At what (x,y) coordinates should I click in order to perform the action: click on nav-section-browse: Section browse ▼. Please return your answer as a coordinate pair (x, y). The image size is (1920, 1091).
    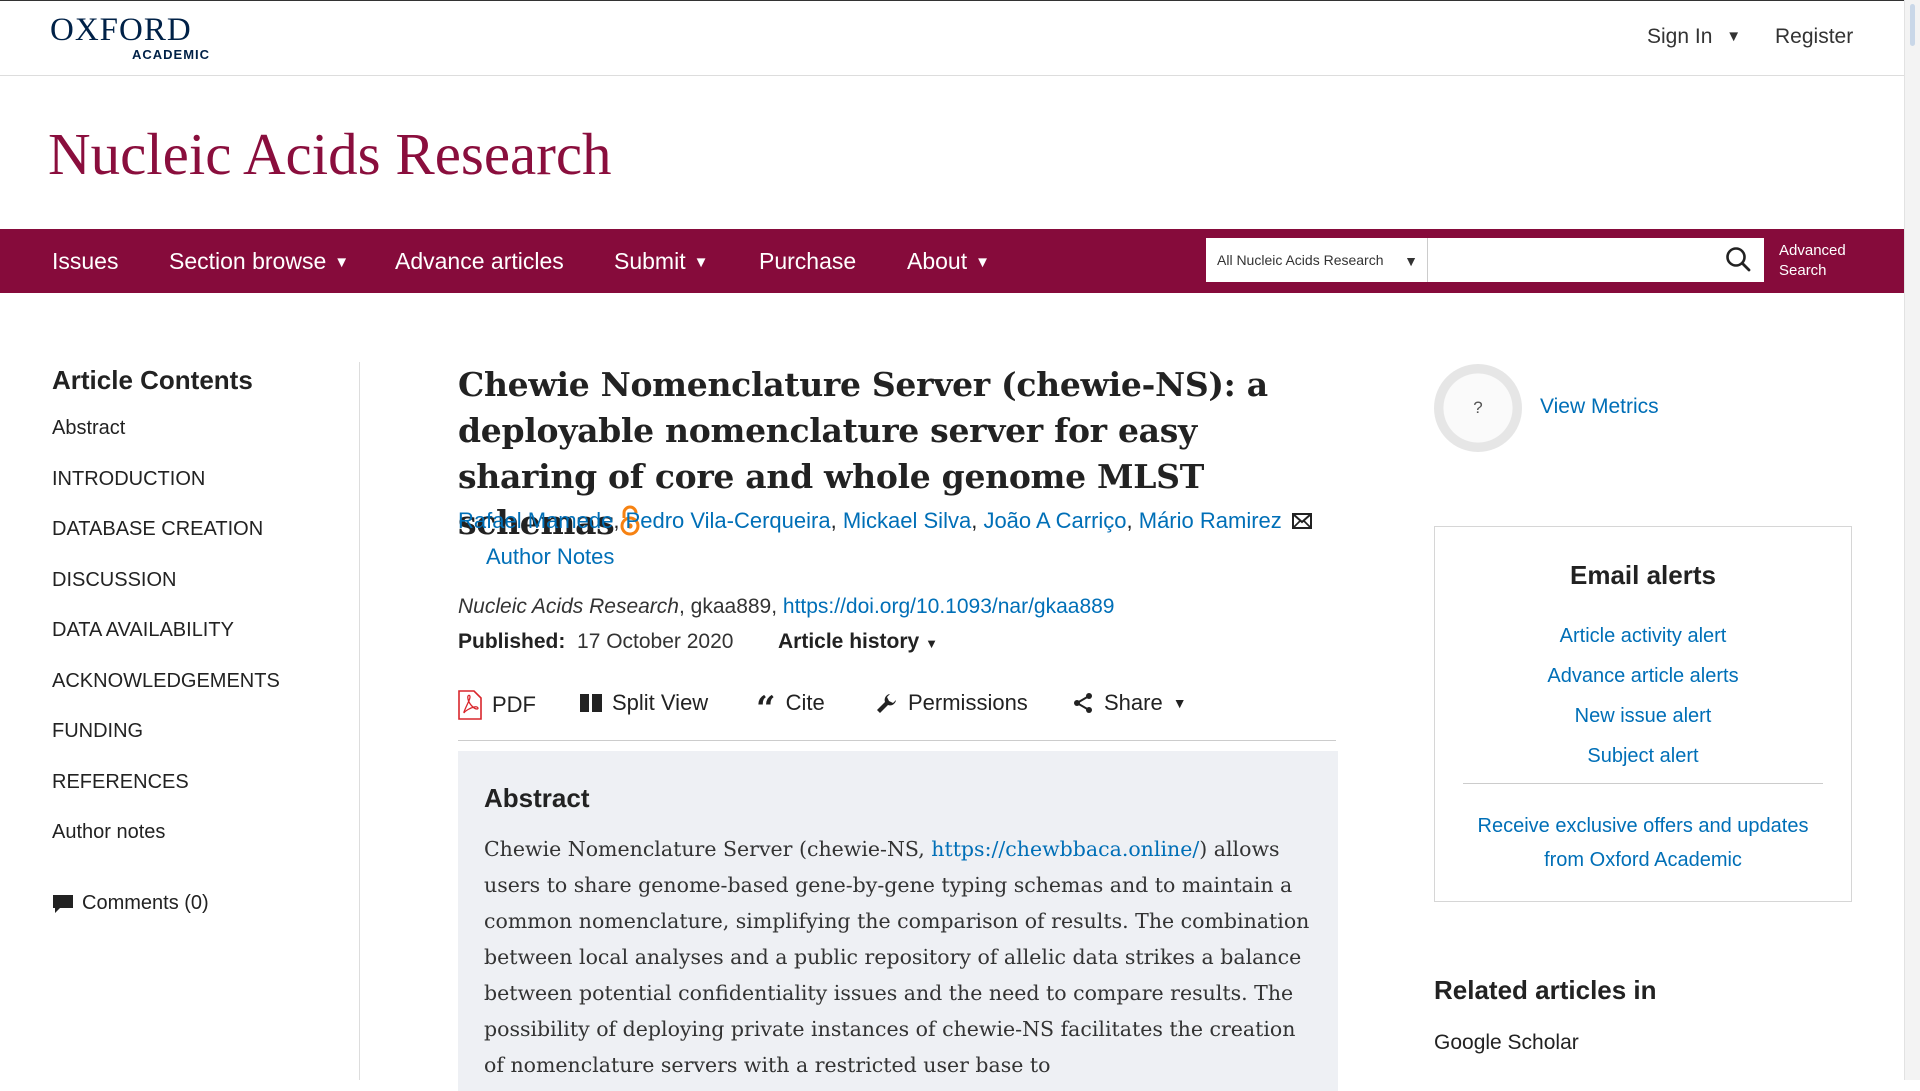
    Looking at the image, I should click on (259, 261).